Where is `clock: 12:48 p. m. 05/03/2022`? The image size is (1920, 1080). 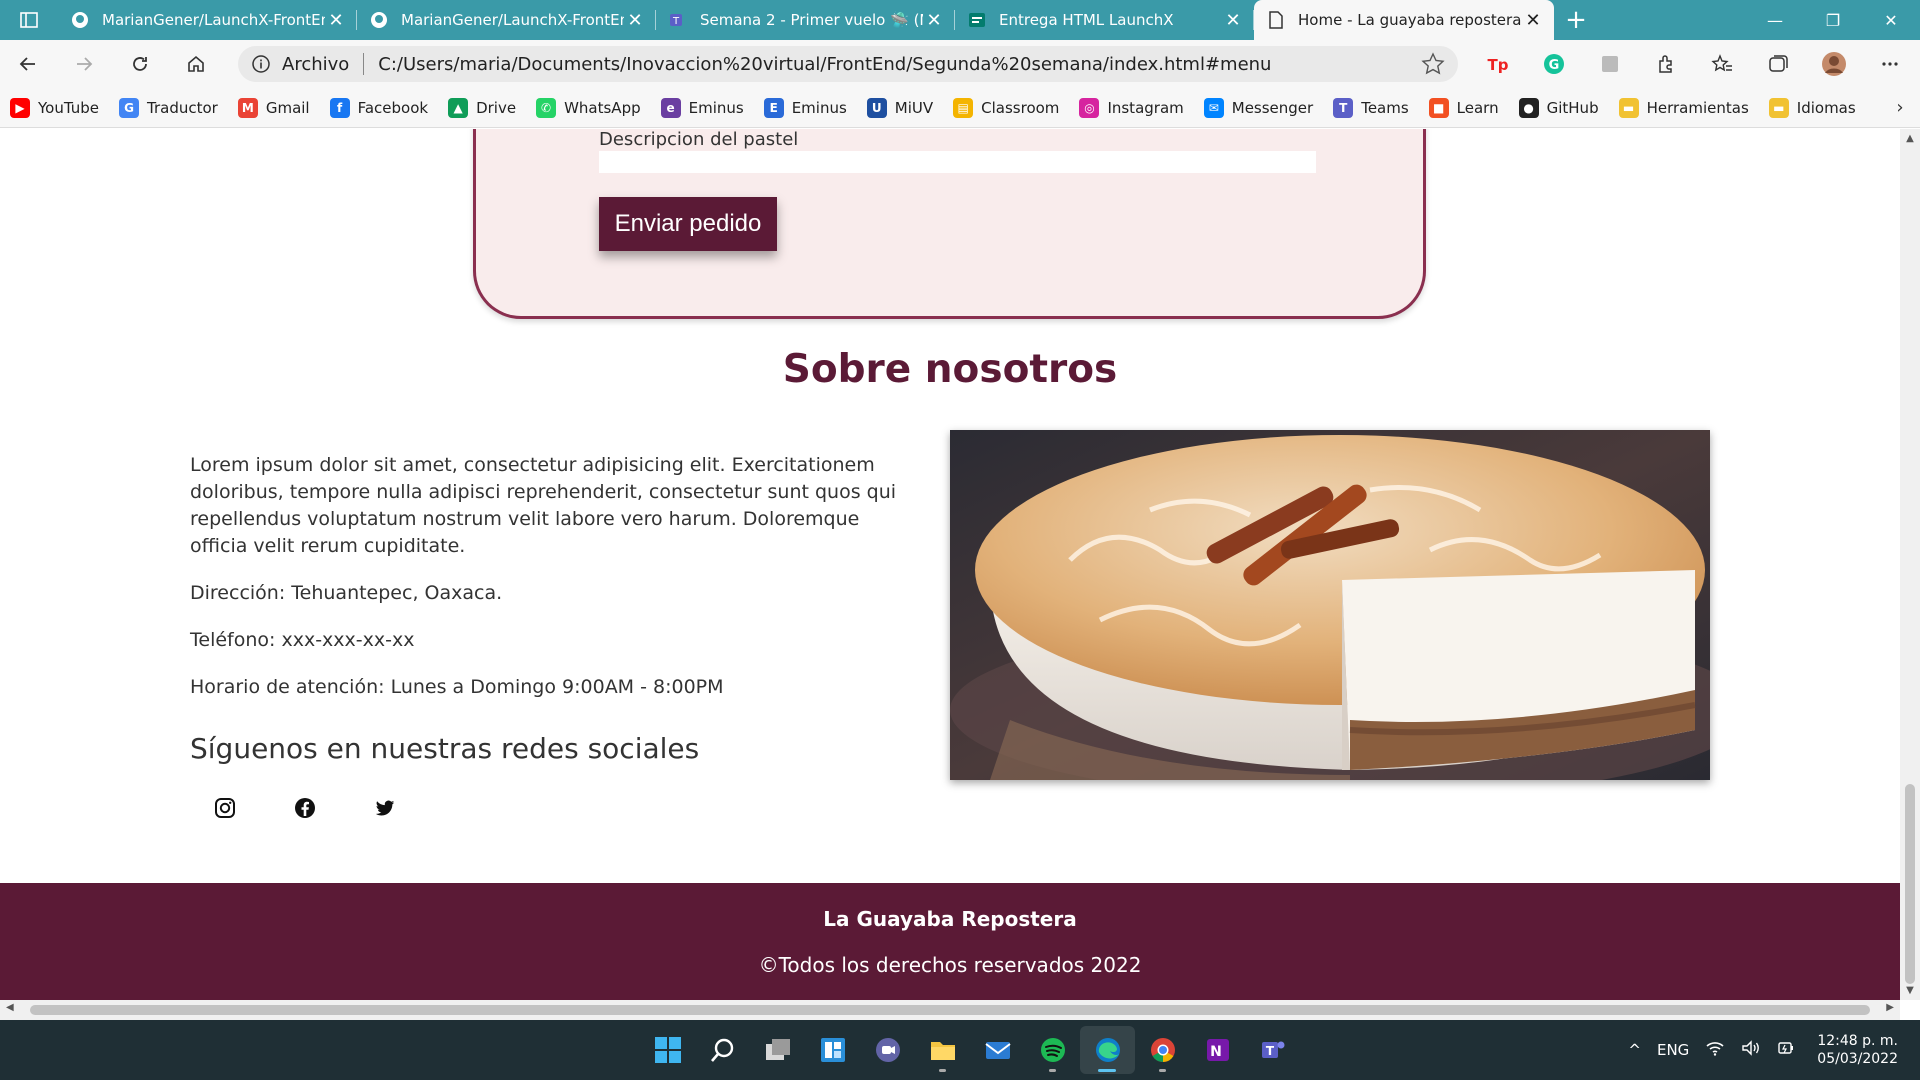
clock: 12:48 p. m. 05/03/2022 is located at coordinates (1857, 1050).